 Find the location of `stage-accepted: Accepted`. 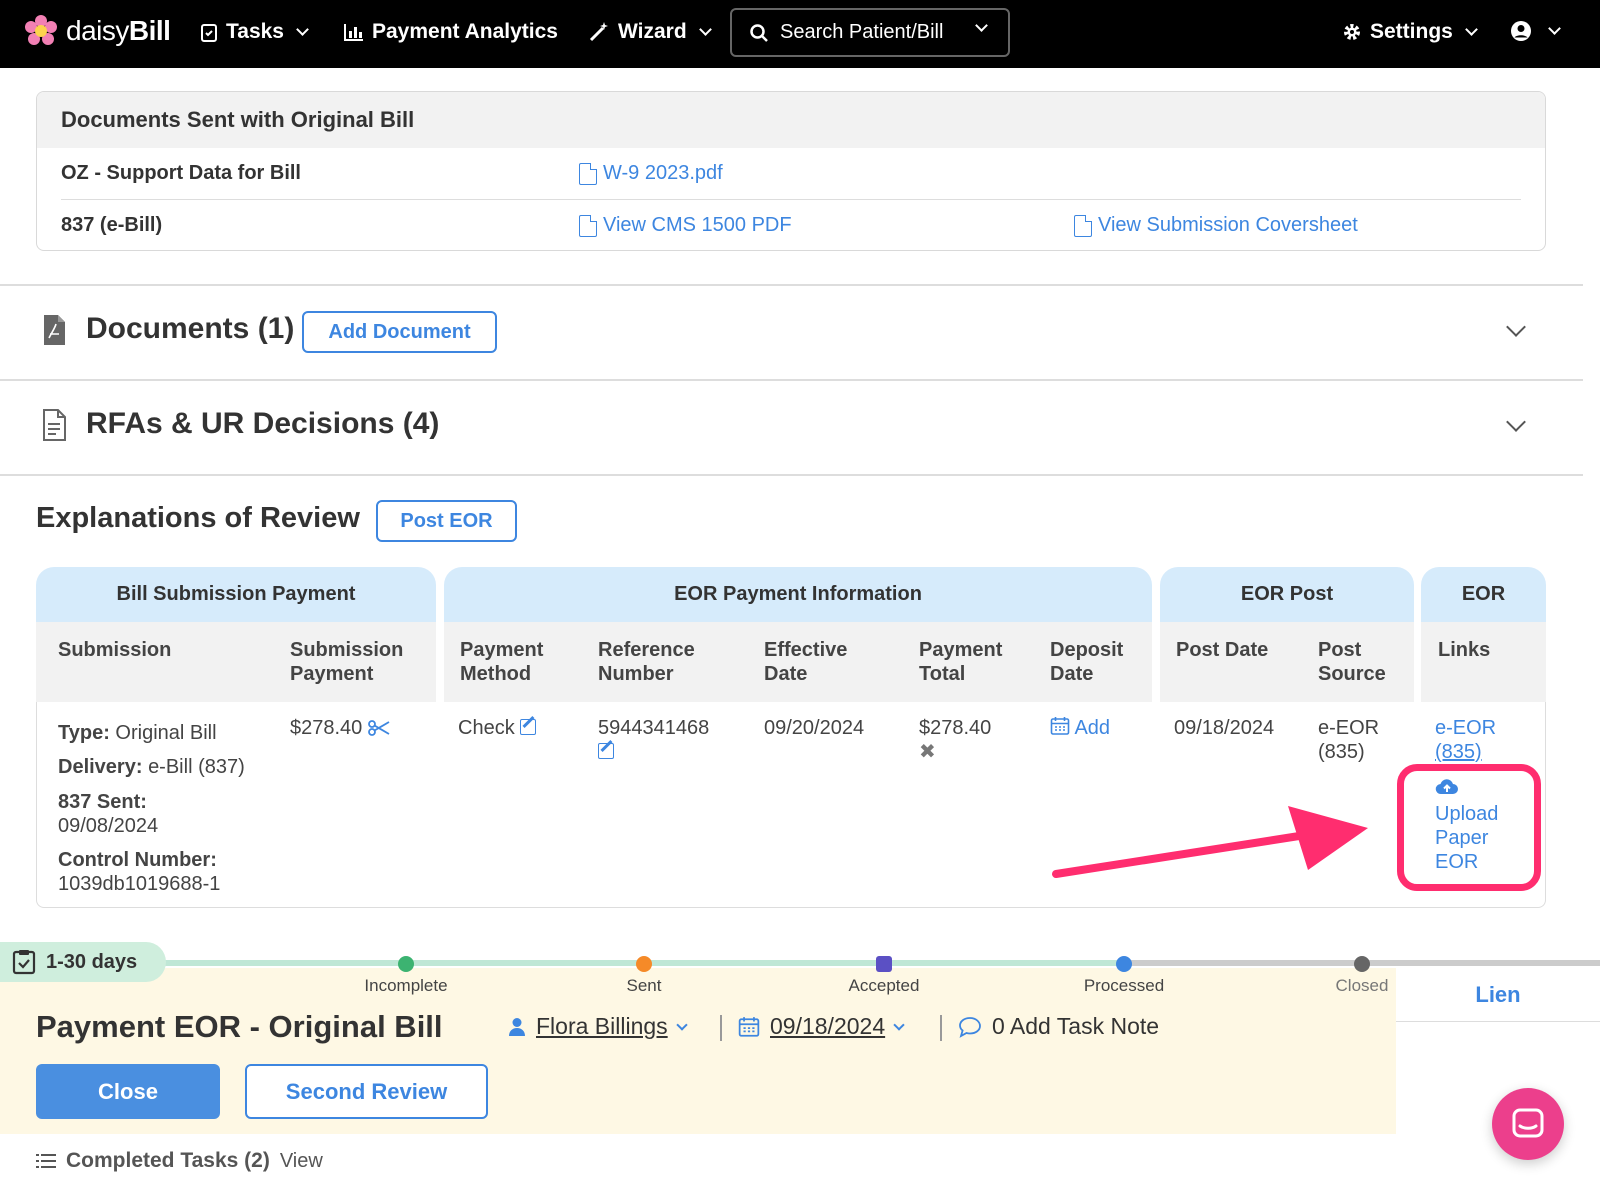

stage-accepted: Accepted is located at coordinates (884, 976).